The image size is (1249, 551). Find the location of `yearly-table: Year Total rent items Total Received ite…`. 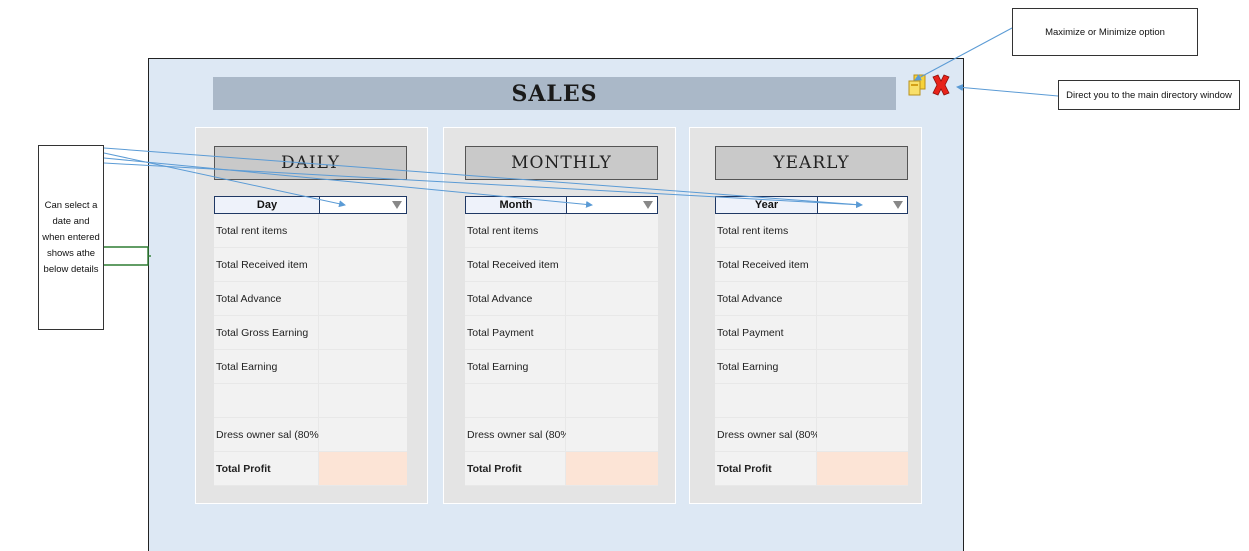

yearly-table: Year Total rent items Total Received ite… is located at coordinates (811, 341).